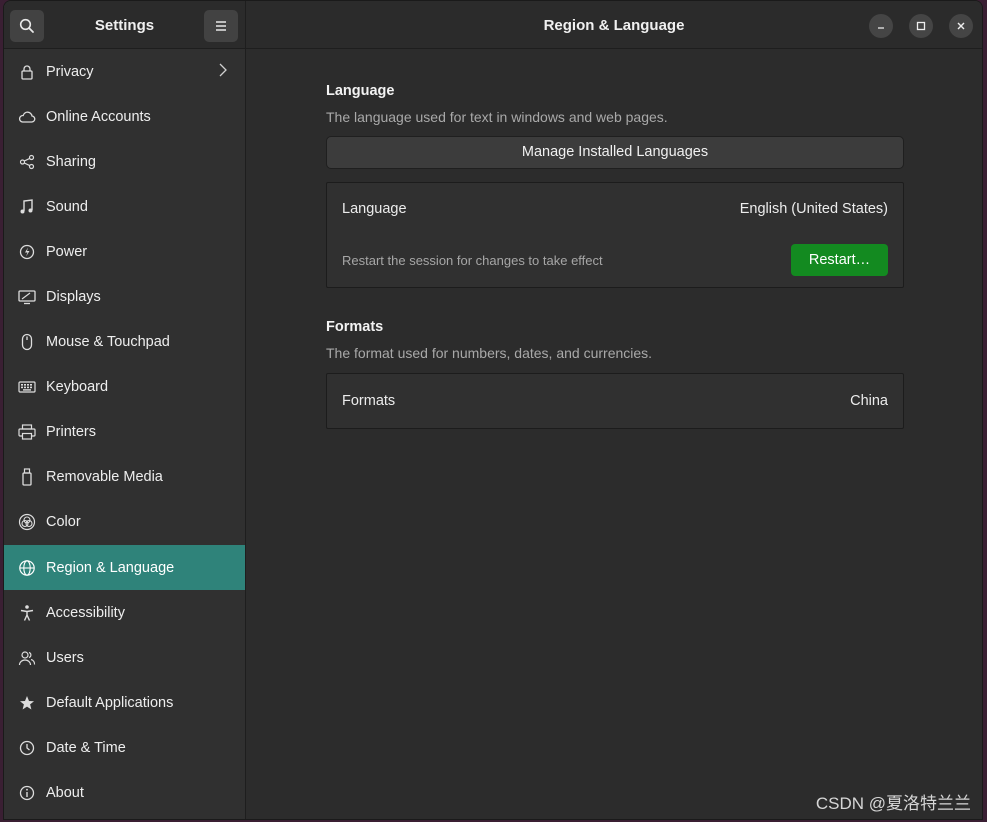 This screenshot has height=822, width=987. What do you see at coordinates (124, 522) in the screenshot?
I see `sidebar-item-color: Color` at bounding box center [124, 522].